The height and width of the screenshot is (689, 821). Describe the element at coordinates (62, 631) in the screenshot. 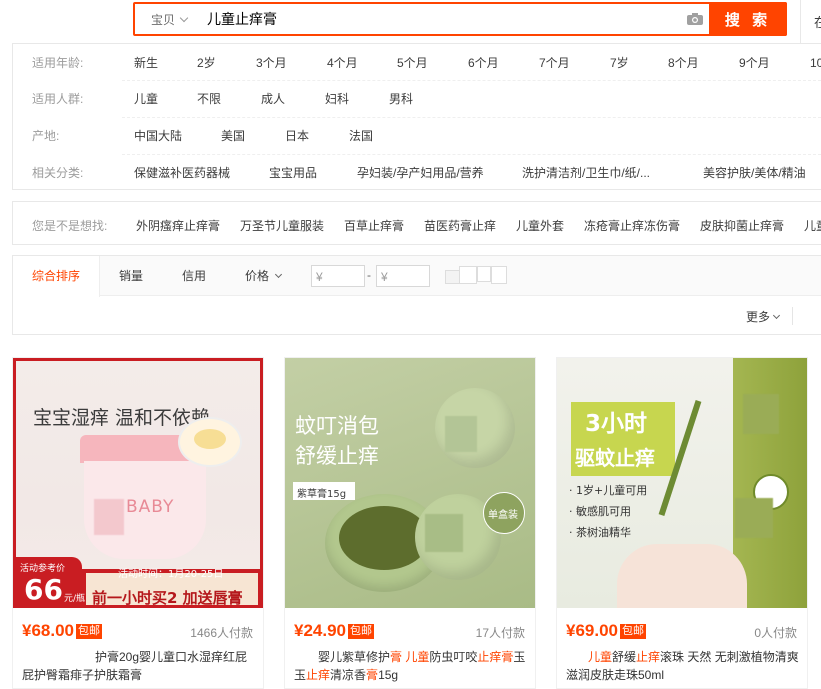

I see `product-price: ¥68.00 包邮` at that location.